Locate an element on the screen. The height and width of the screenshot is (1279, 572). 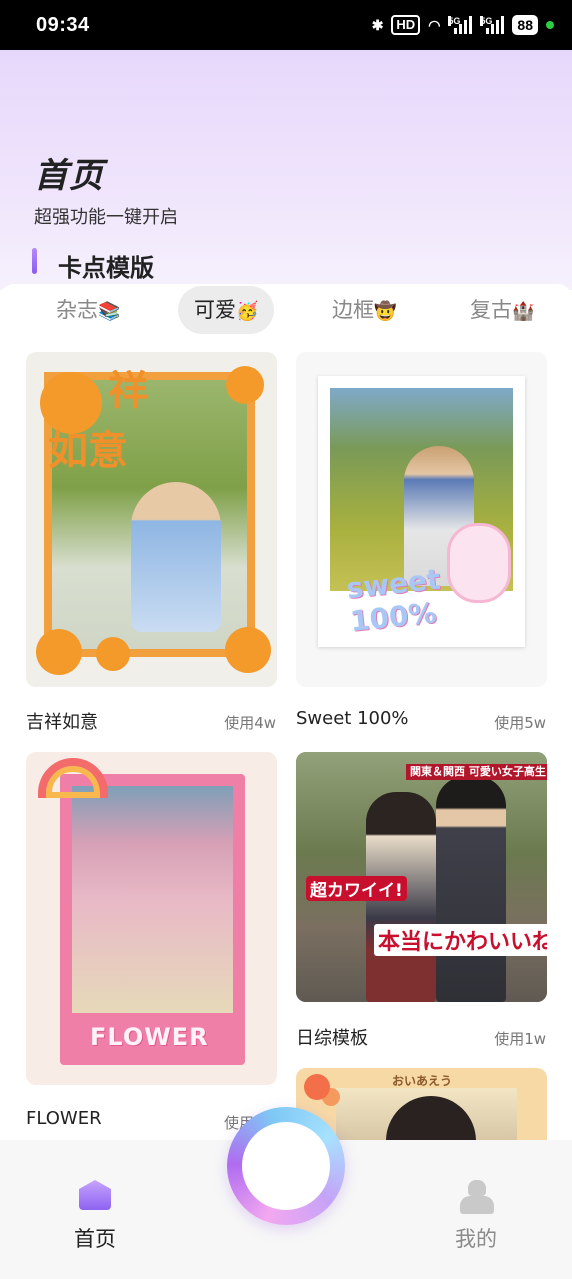
nav-profile-label: 我的 is located at coordinates (476, 1239).